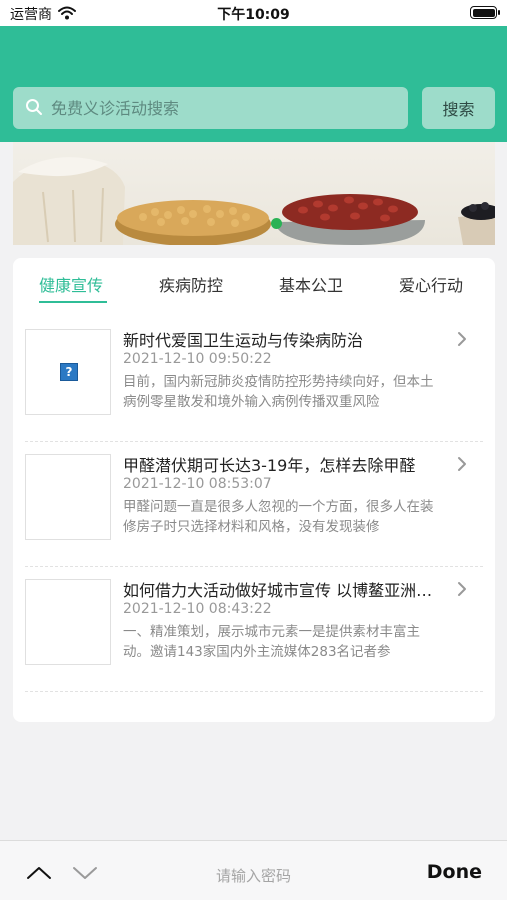 This screenshot has height=900, width=507. Describe the element at coordinates (253, 84) in the screenshot. I see `header: 搜索` at that location.